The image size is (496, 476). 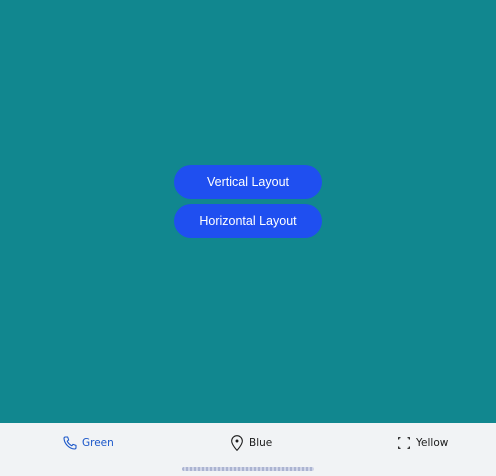 I want to click on tab-yellow: Yellow, so click(x=422, y=443).